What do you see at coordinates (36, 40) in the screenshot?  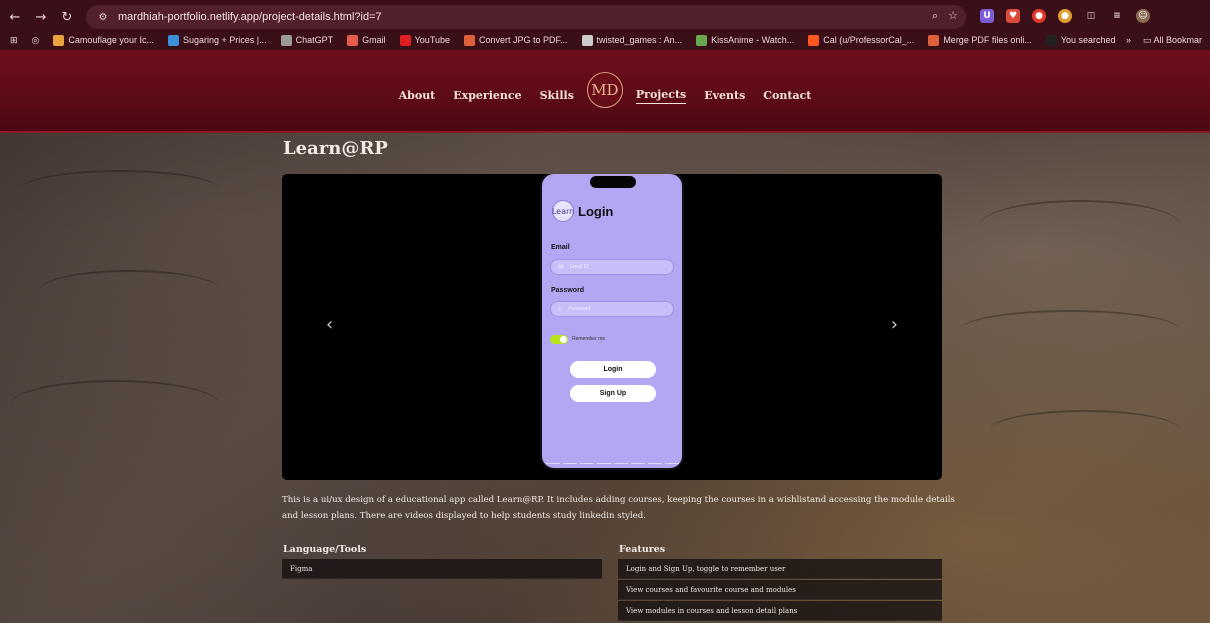 I see `chrome-icon: ◎` at bounding box center [36, 40].